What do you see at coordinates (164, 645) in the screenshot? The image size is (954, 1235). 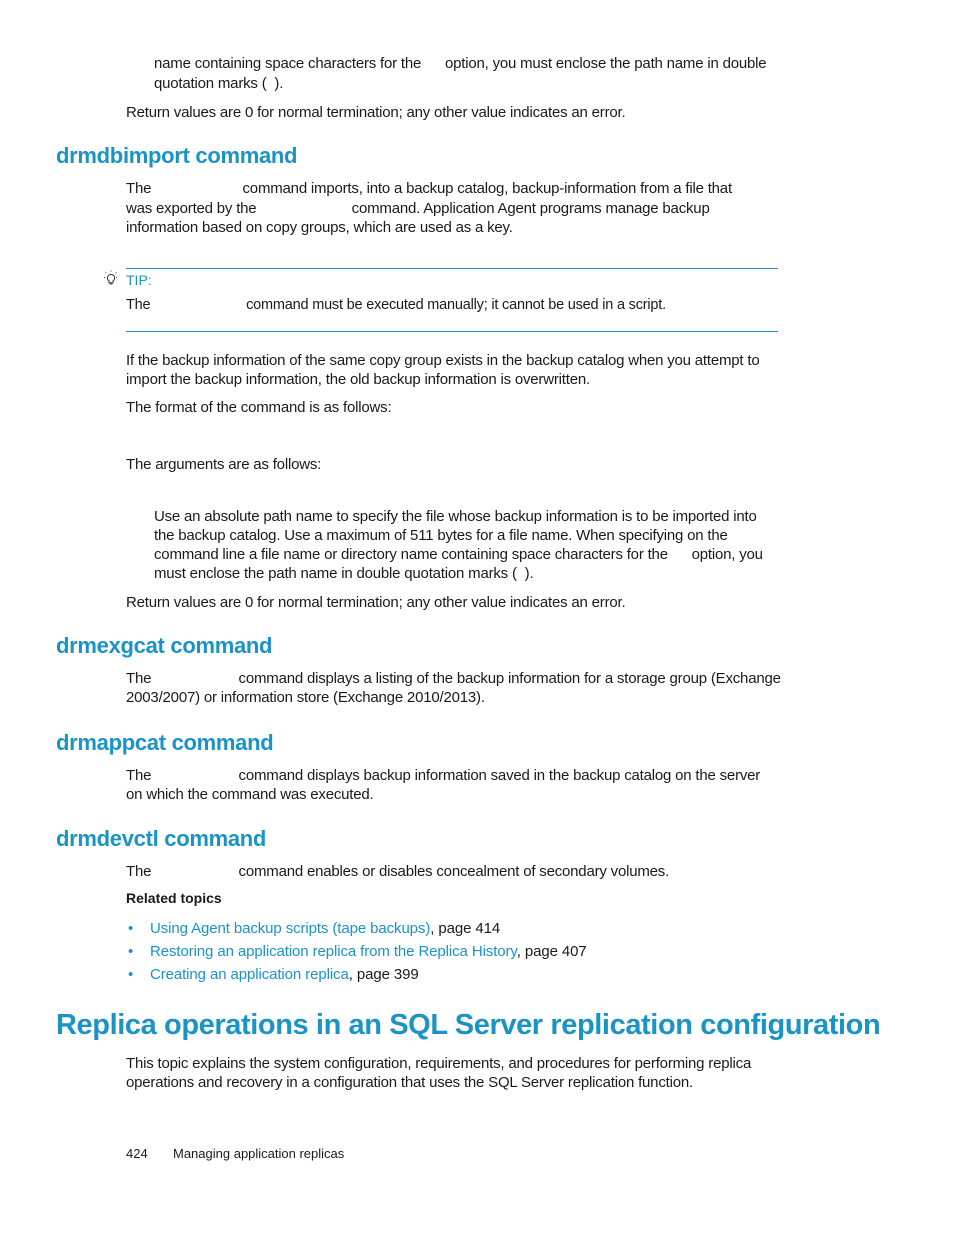 I see `drmexgcat-heading: drmexgcat command` at bounding box center [164, 645].